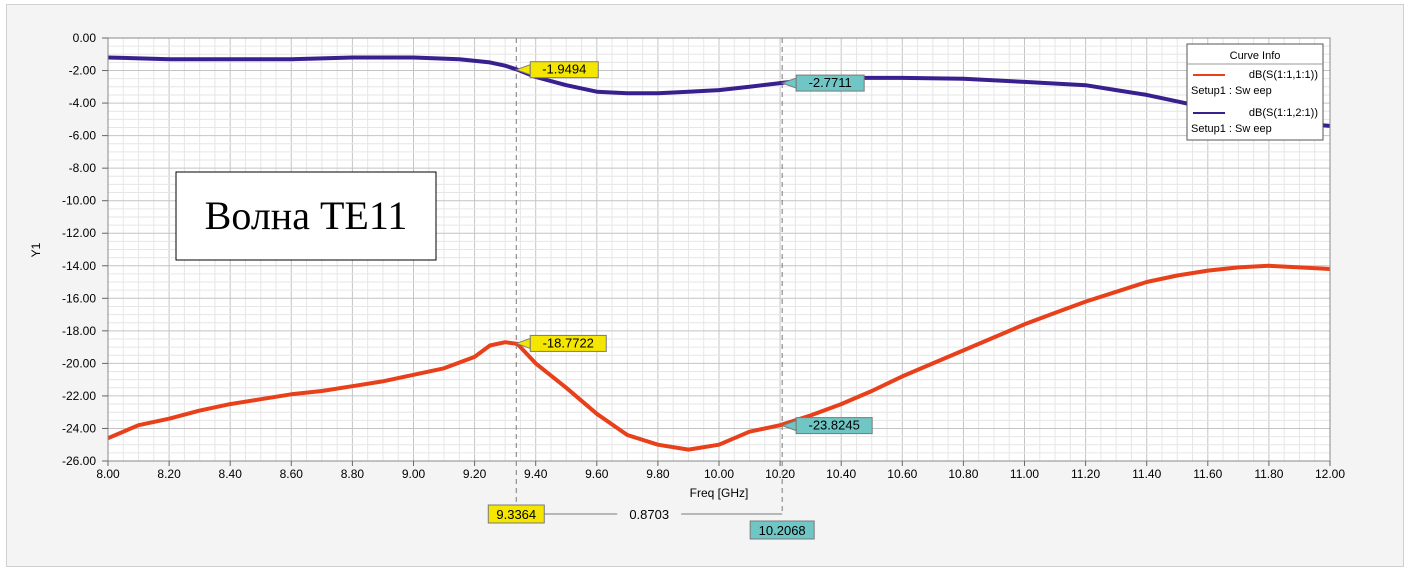 This screenshot has height=575, width=1413. I want to click on x-tick-label: 9.00, so click(414, 474).